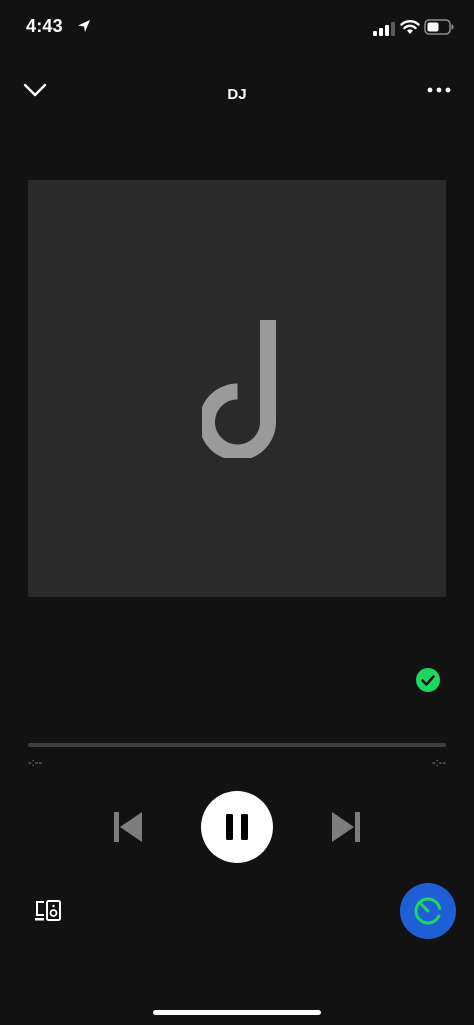 This screenshot has width=474, height=1025. I want to click on progress-bar, so click(237, 745).